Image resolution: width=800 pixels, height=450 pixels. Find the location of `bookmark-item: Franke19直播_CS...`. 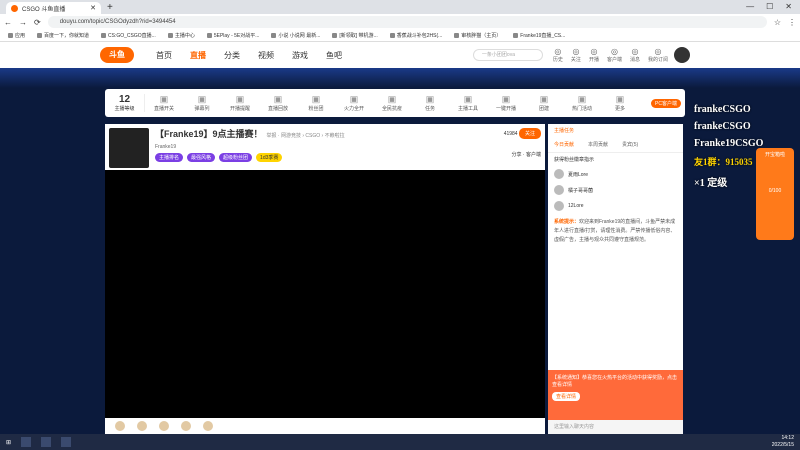

bookmark-item: Franke19直播_CS... is located at coordinates (539, 35).